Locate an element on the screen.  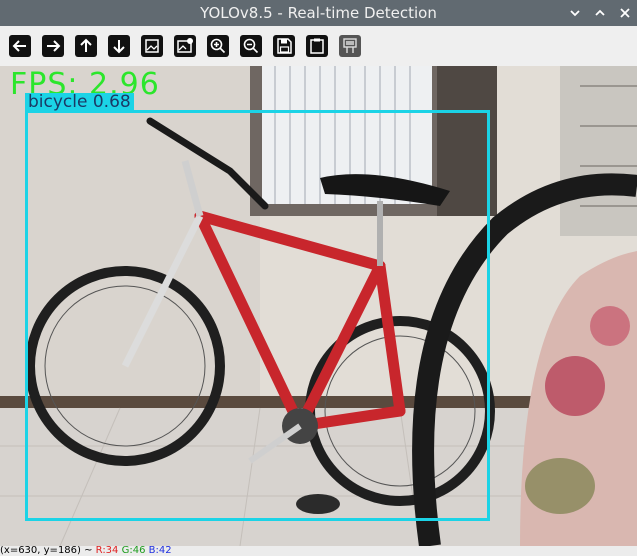
arrow-up-icon is located at coordinates (86, 46).